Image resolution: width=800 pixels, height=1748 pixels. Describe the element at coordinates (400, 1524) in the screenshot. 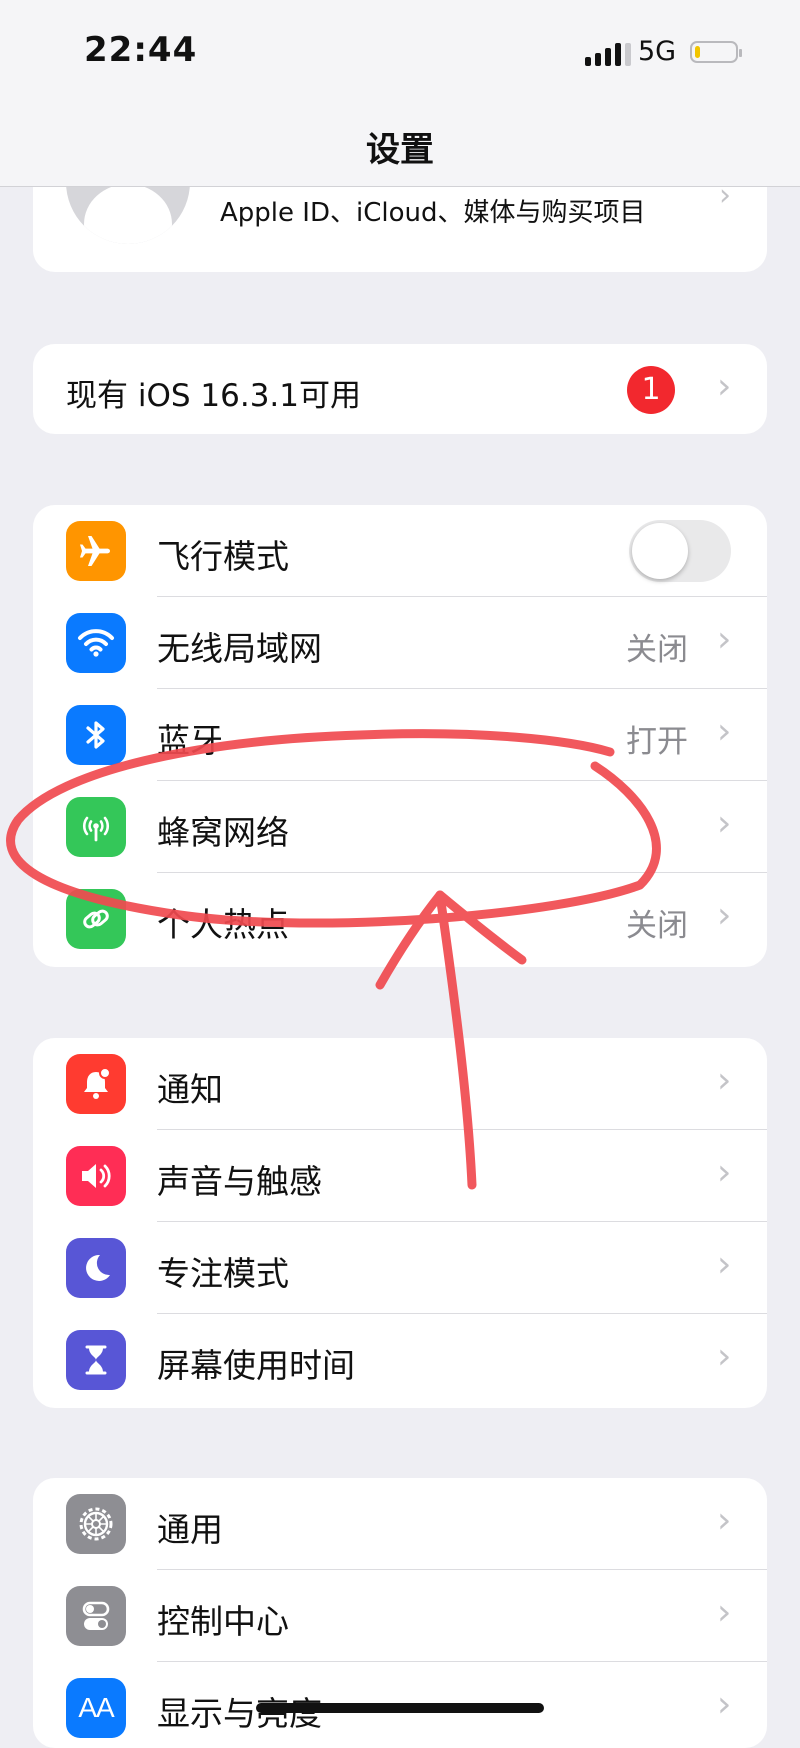

I see `settings-row-general: 通用 ›` at that location.